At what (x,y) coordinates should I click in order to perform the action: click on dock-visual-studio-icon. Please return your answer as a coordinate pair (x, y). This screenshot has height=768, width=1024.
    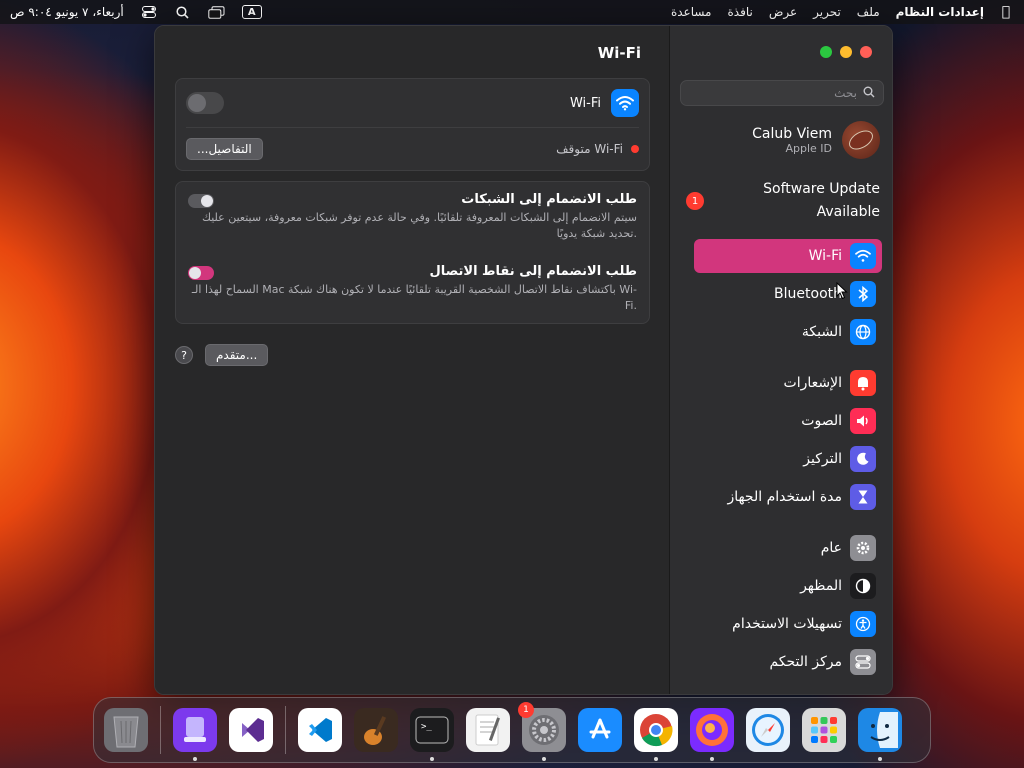
    Looking at the image, I should click on (251, 730).